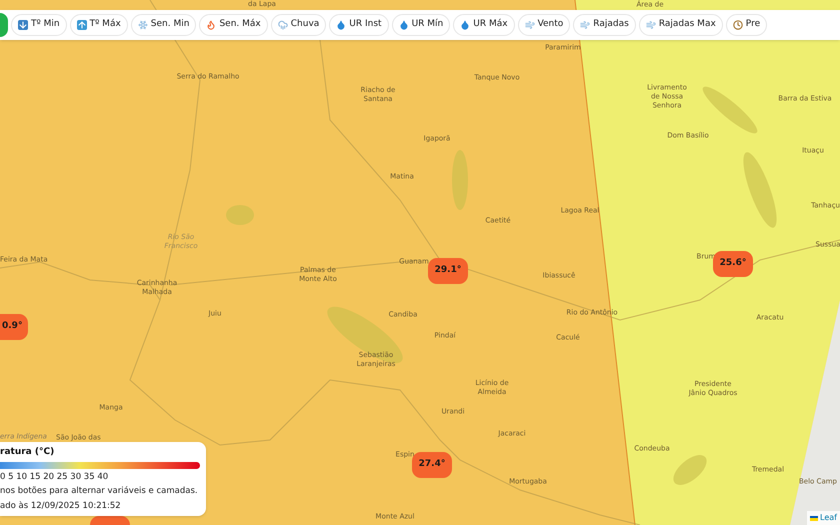 The width and height of the screenshot is (840, 525). What do you see at coordinates (814, 518) in the screenshot?
I see `flag-icon` at bounding box center [814, 518].